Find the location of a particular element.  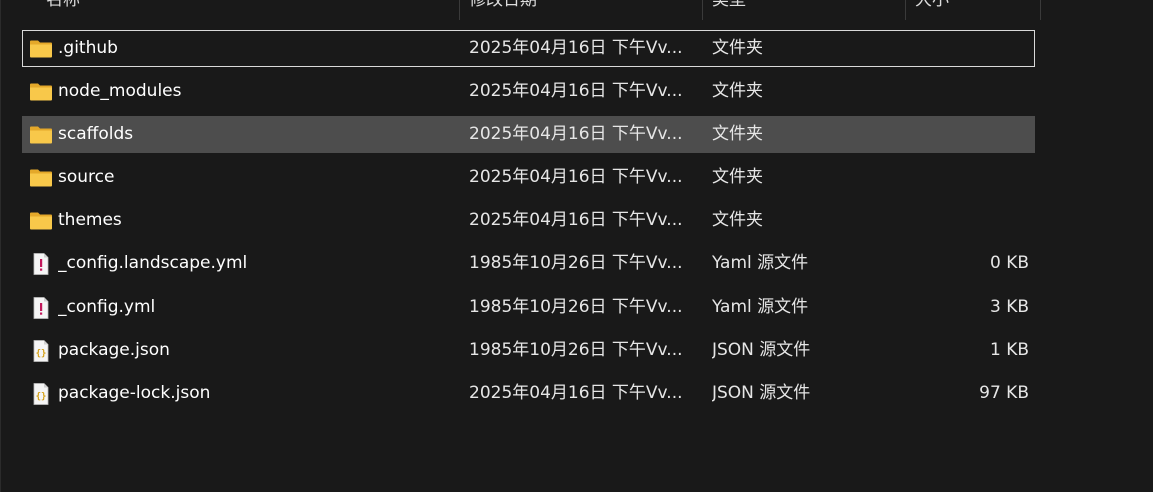

file-row: scaffolds 2025年04月16日 下午Vv... 文件夹 is located at coordinates (528, 135).